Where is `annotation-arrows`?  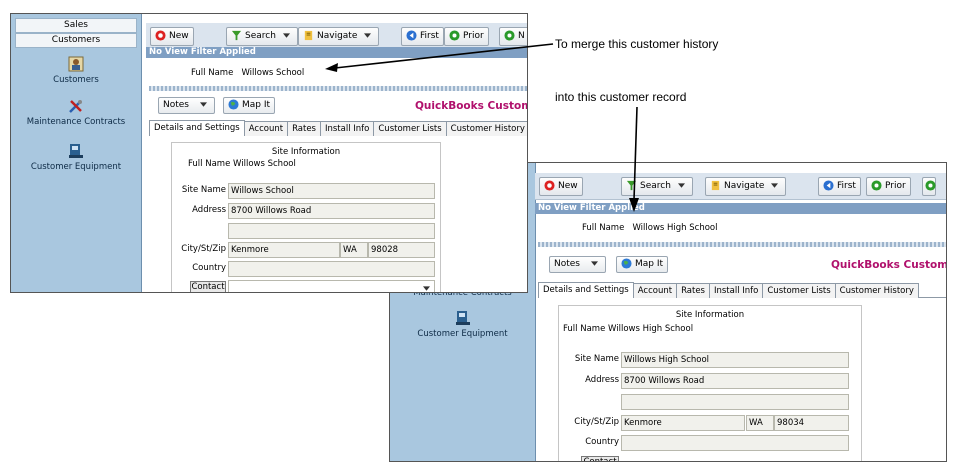 annotation-arrows is located at coordinates (482, 127).